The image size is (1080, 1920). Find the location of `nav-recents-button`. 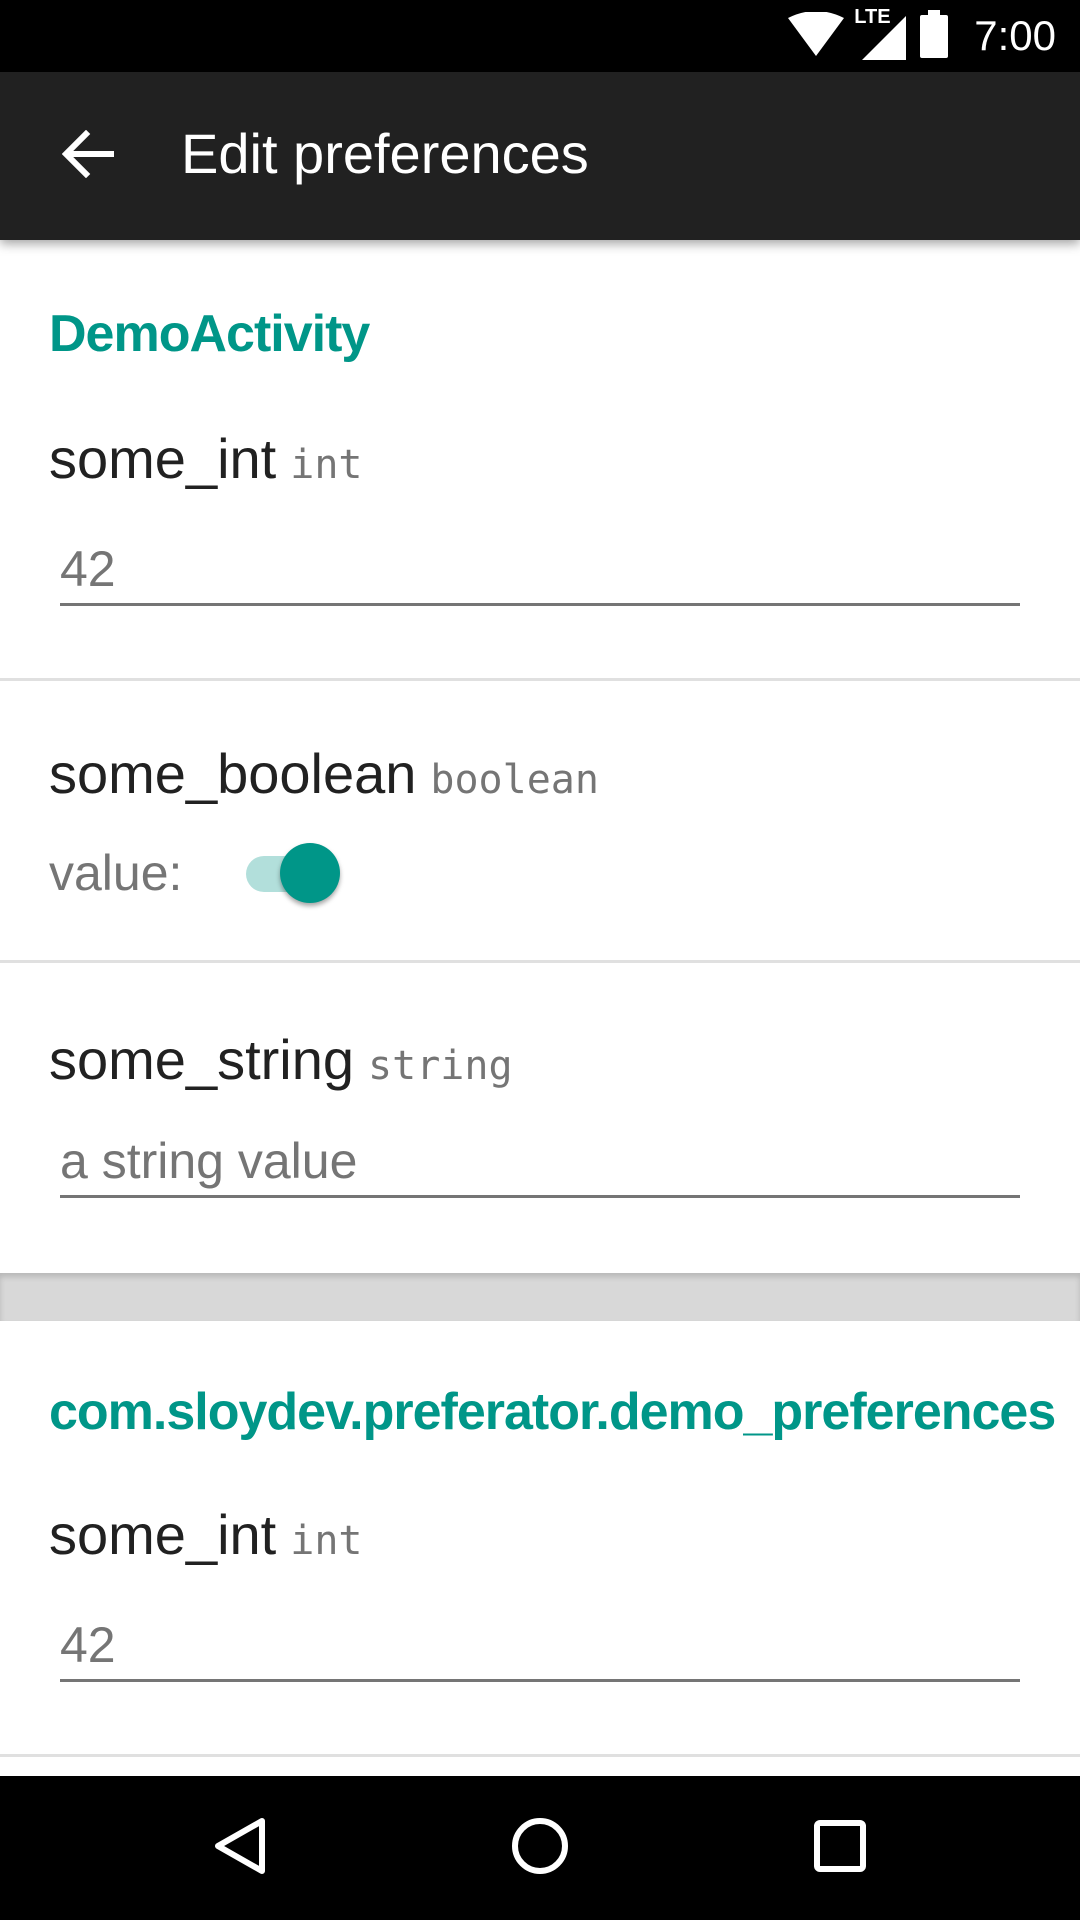

nav-recents-button is located at coordinates (840, 1848).